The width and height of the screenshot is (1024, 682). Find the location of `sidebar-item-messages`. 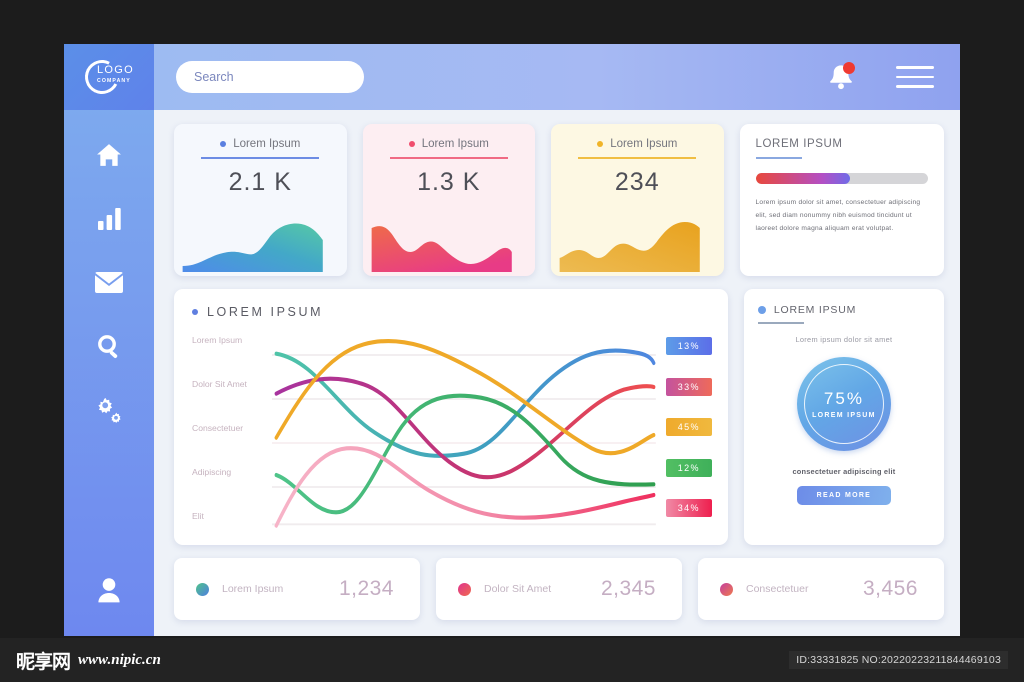

sidebar-item-messages is located at coordinates (109, 285).